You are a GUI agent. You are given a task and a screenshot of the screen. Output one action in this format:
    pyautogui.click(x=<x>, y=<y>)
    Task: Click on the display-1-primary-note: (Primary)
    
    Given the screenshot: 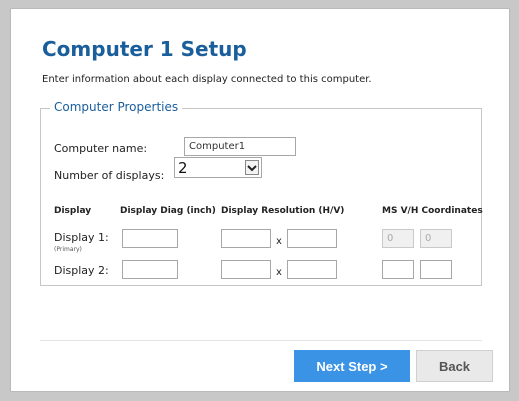 What is the action you would take?
    pyautogui.click(x=68, y=249)
    